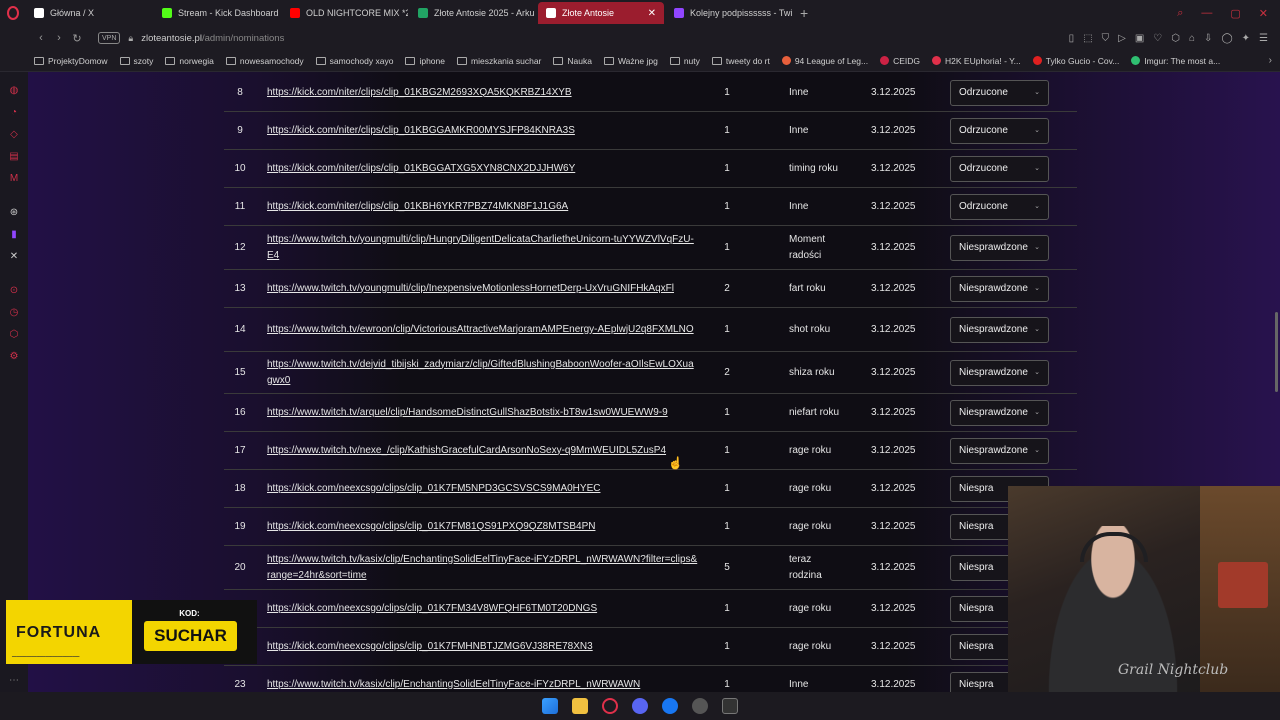 This screenshot has height=720, width=1280. Describe the element at coordinates (1157, 38) in the screenshot. I see `heart-icon: ♡` at that location.